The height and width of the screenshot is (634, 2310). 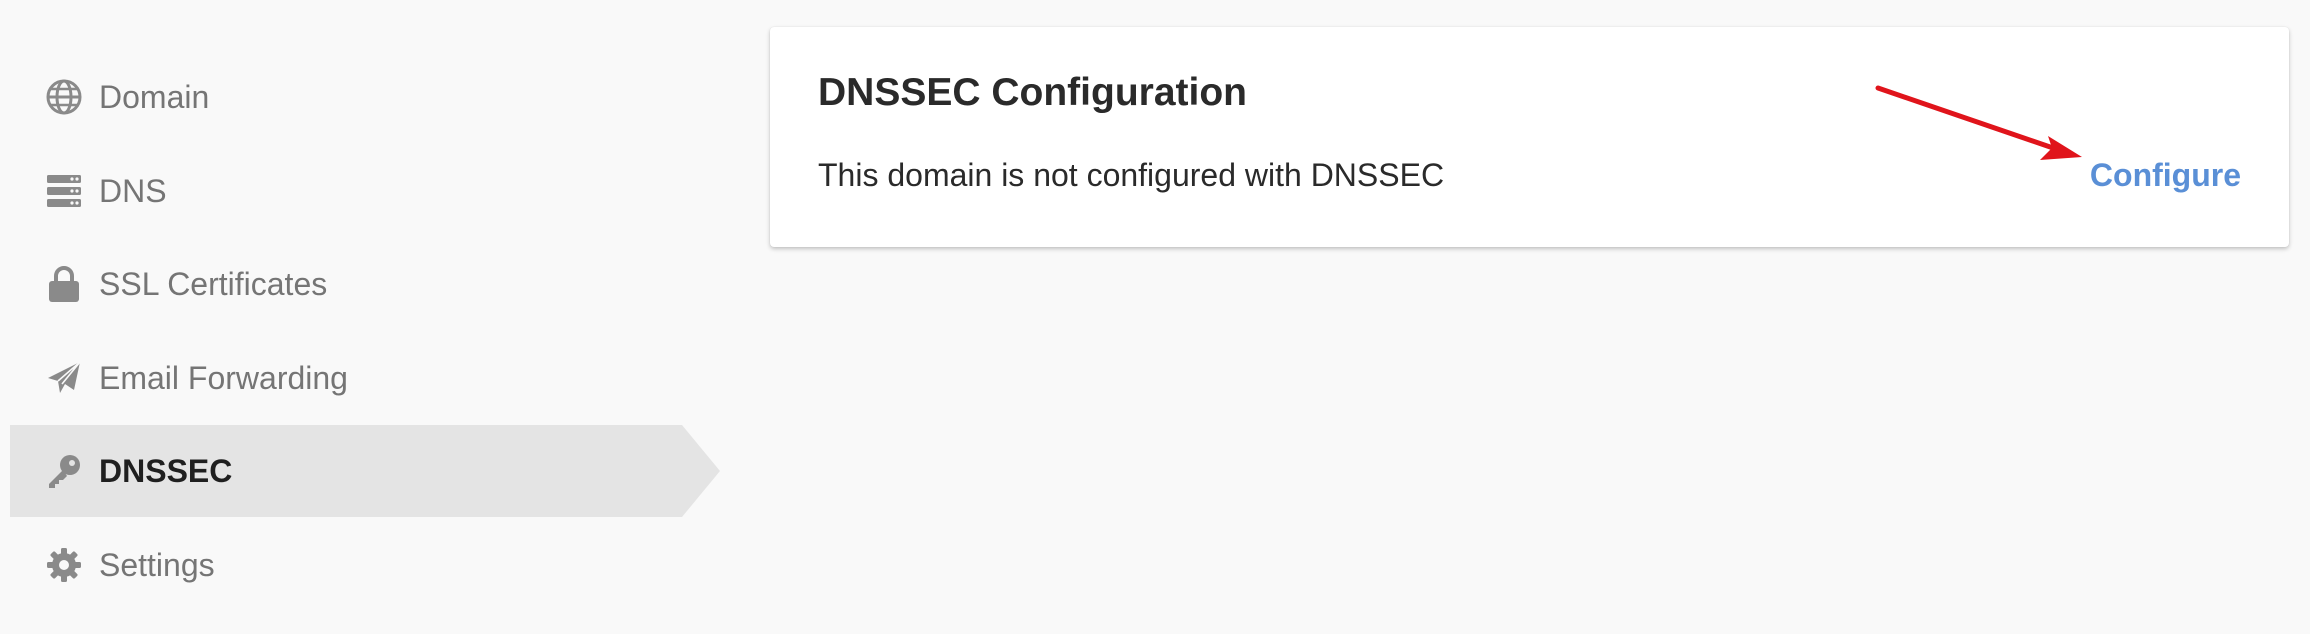 I want to click on sidebar-item-ssl-certificates: SSL Certificates, so click(x=350, y=284).